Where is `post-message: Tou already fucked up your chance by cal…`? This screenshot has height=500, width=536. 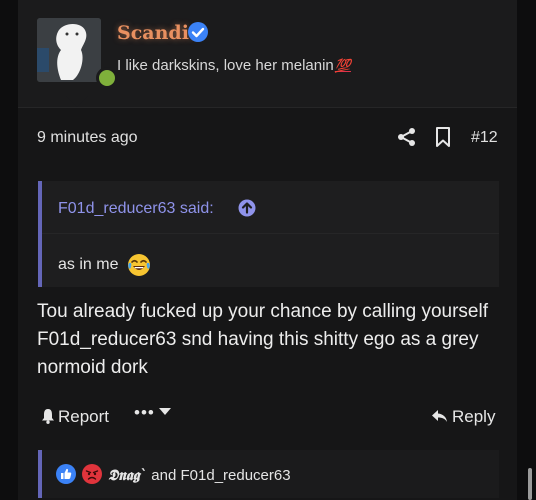 post-message: Tou already fucked up your chance by cal… is located at coordinates (262, 339).